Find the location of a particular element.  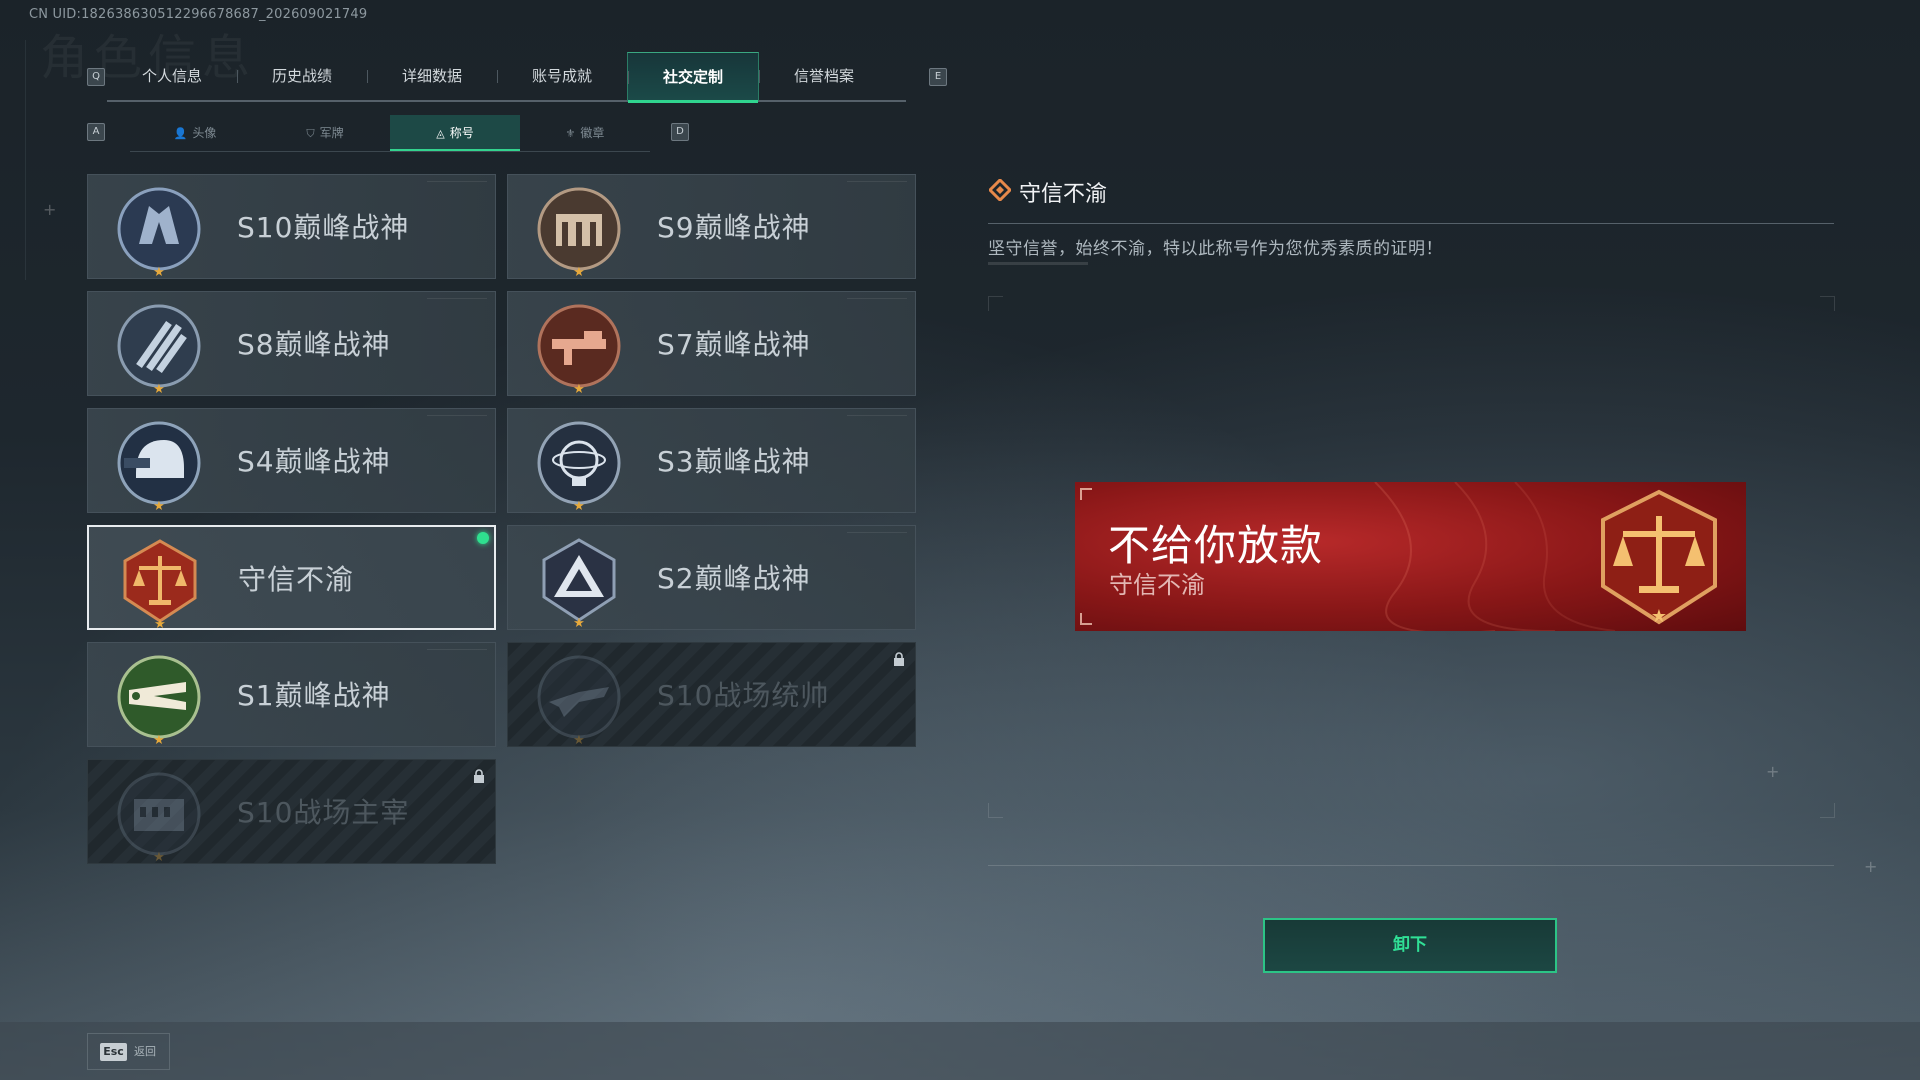

dogtag-icon: ⛉ is located at coordinates (310, 133).